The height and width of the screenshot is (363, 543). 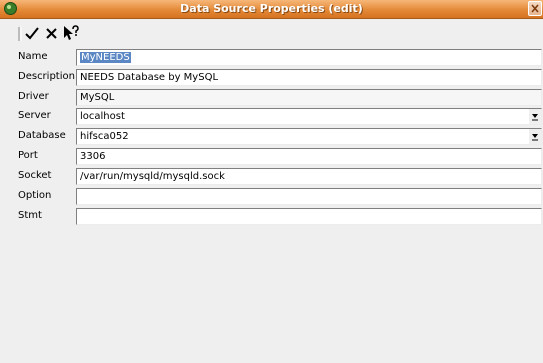 I want to click on socket-label: Socket, so click(x=35, y=175).